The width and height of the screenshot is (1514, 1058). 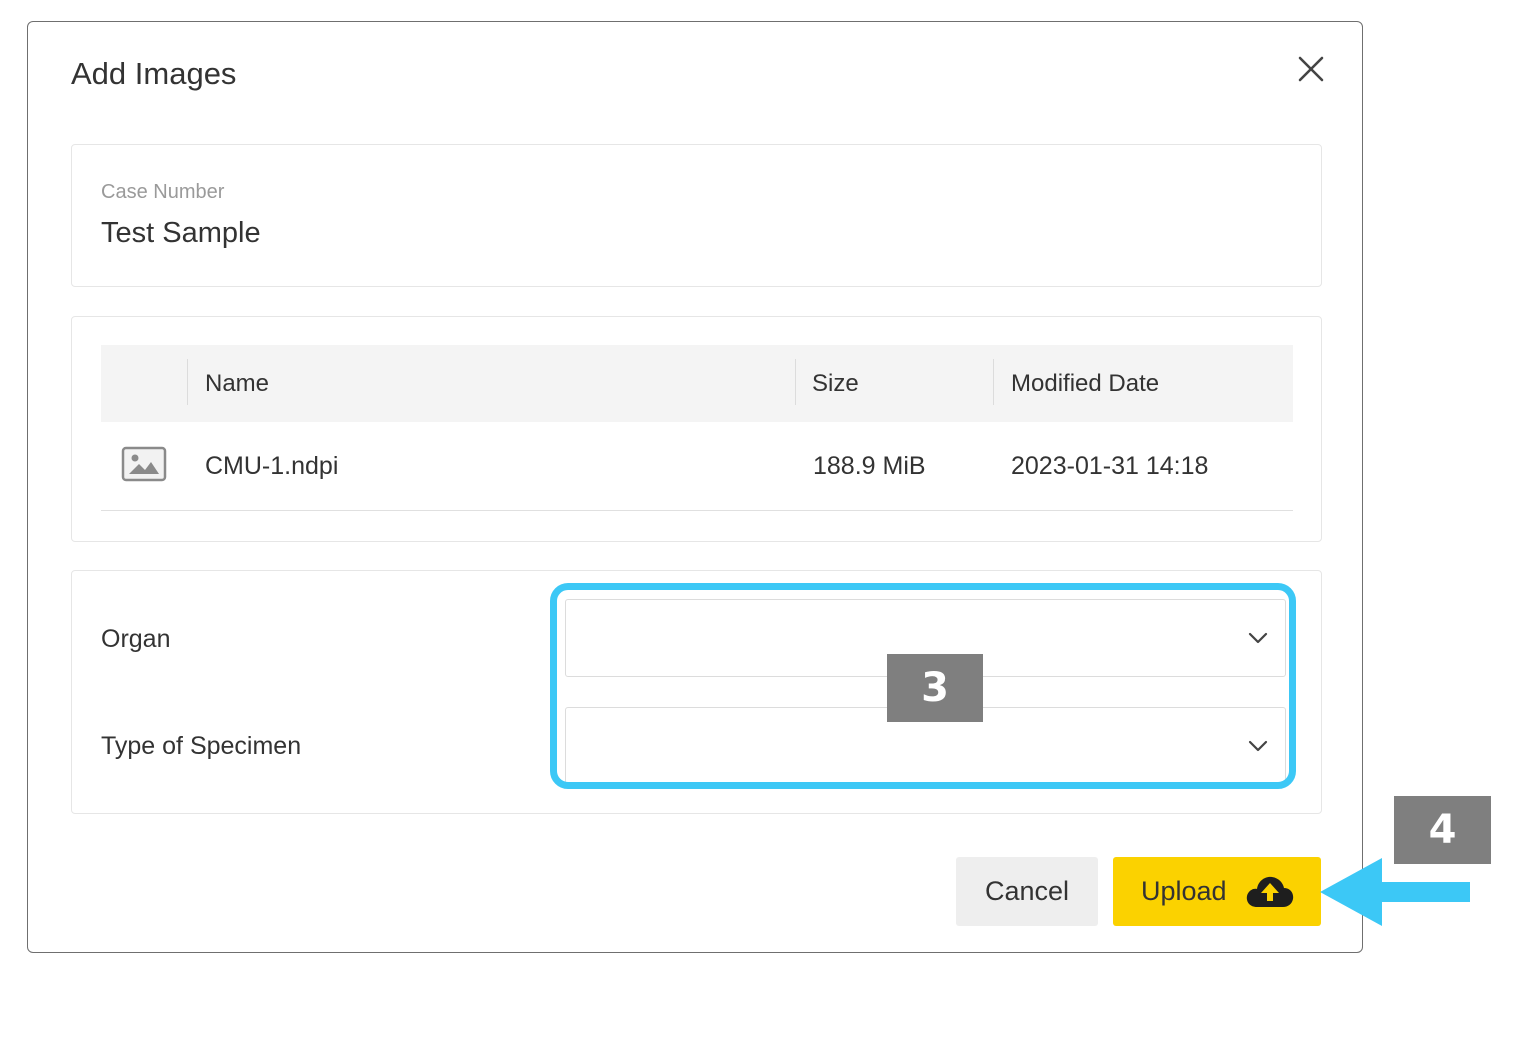 I want to click on dialog-title: Add Images, so click(x=154, y=73).